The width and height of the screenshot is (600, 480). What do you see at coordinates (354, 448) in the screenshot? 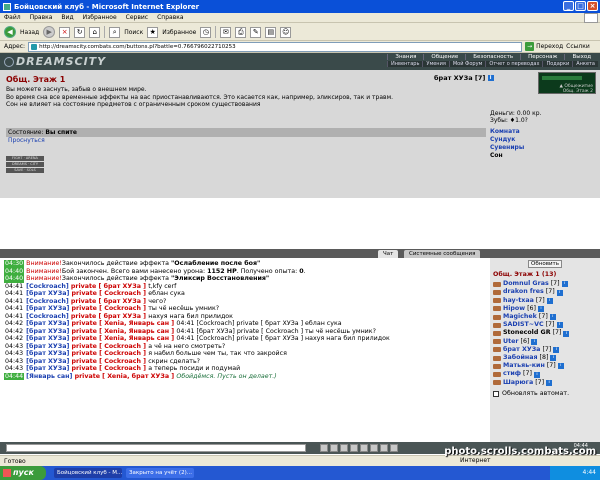
I see `filter-button` at bounding box center [354, 448].